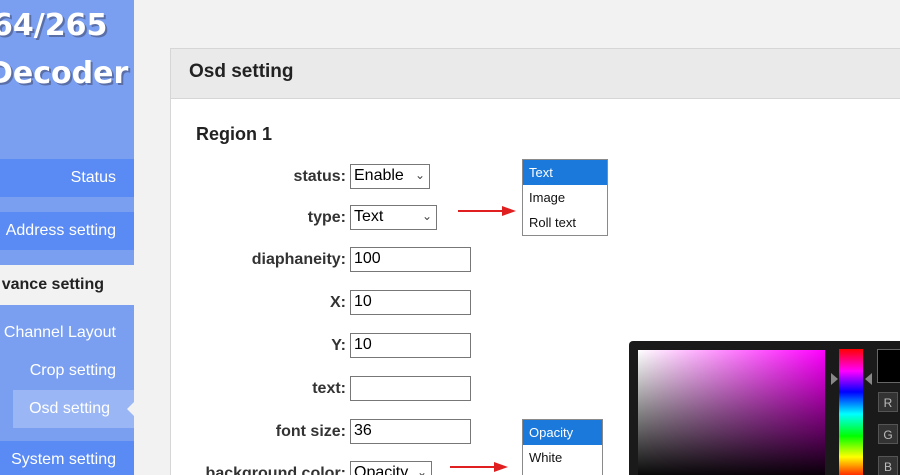  What do you see at coordinates (381, 469) in the screenshot?
I see `background-color-select-value: Opacity` at bounding box center [381, 469].